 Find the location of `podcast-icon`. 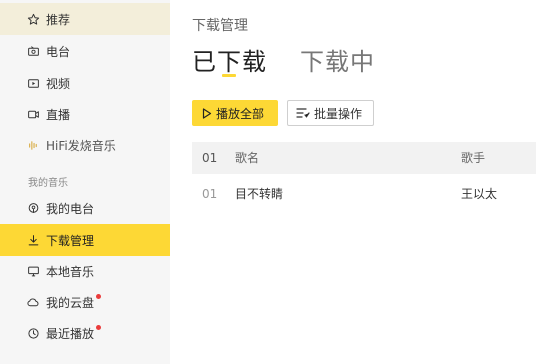

podcast-icon is located at coordinates (33, 208).